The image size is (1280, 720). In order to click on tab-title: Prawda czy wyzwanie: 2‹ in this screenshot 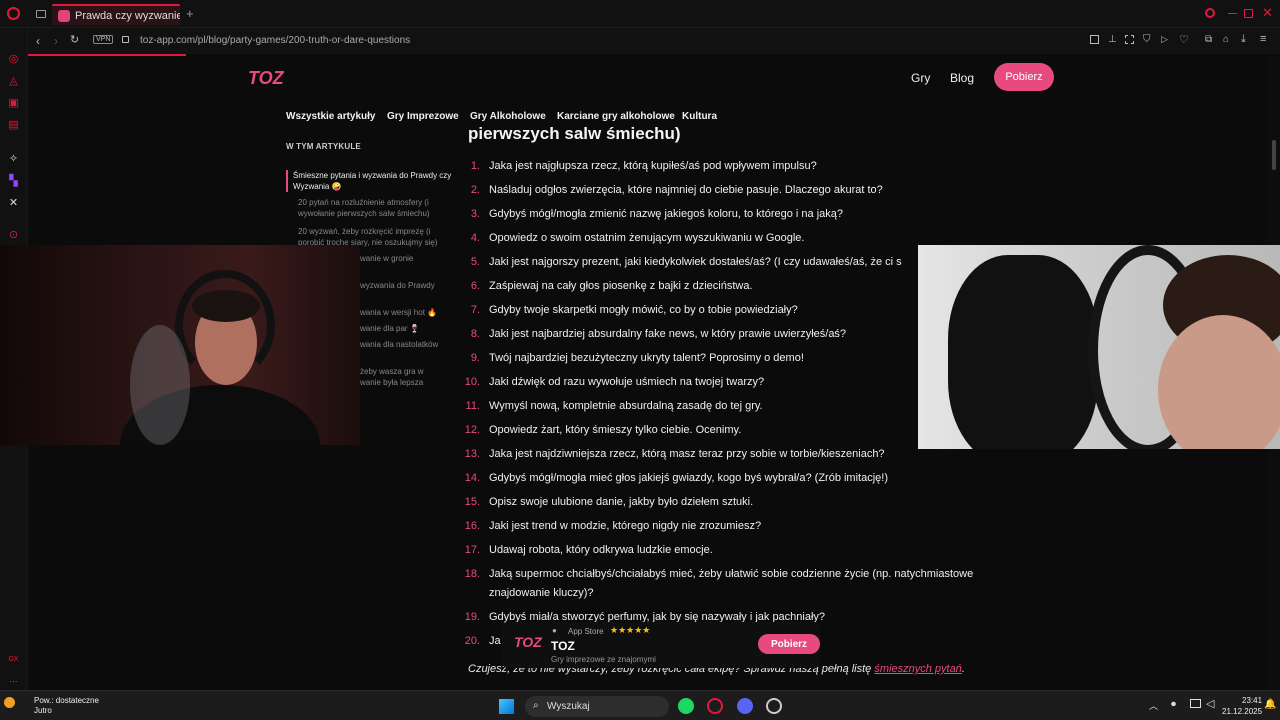, I will do `click(127, 15)`.